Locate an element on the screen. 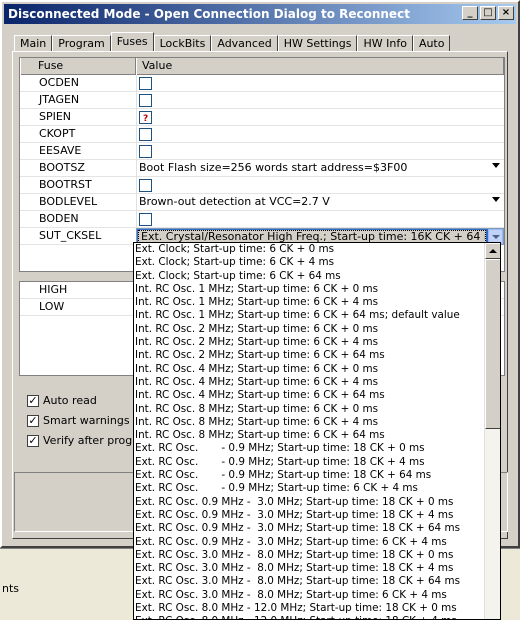  fuse-row-boden: BODEN is located at coordinates (262, 219).